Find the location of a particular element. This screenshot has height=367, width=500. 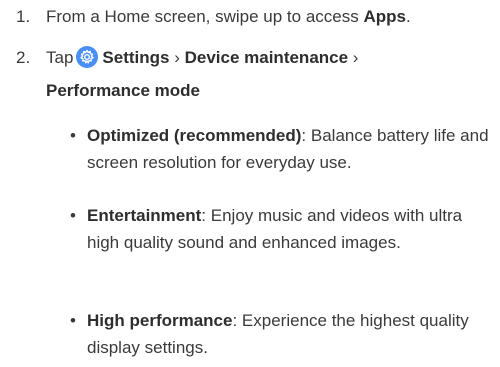

settings-gear-icon is located at coordinates (87, 57).